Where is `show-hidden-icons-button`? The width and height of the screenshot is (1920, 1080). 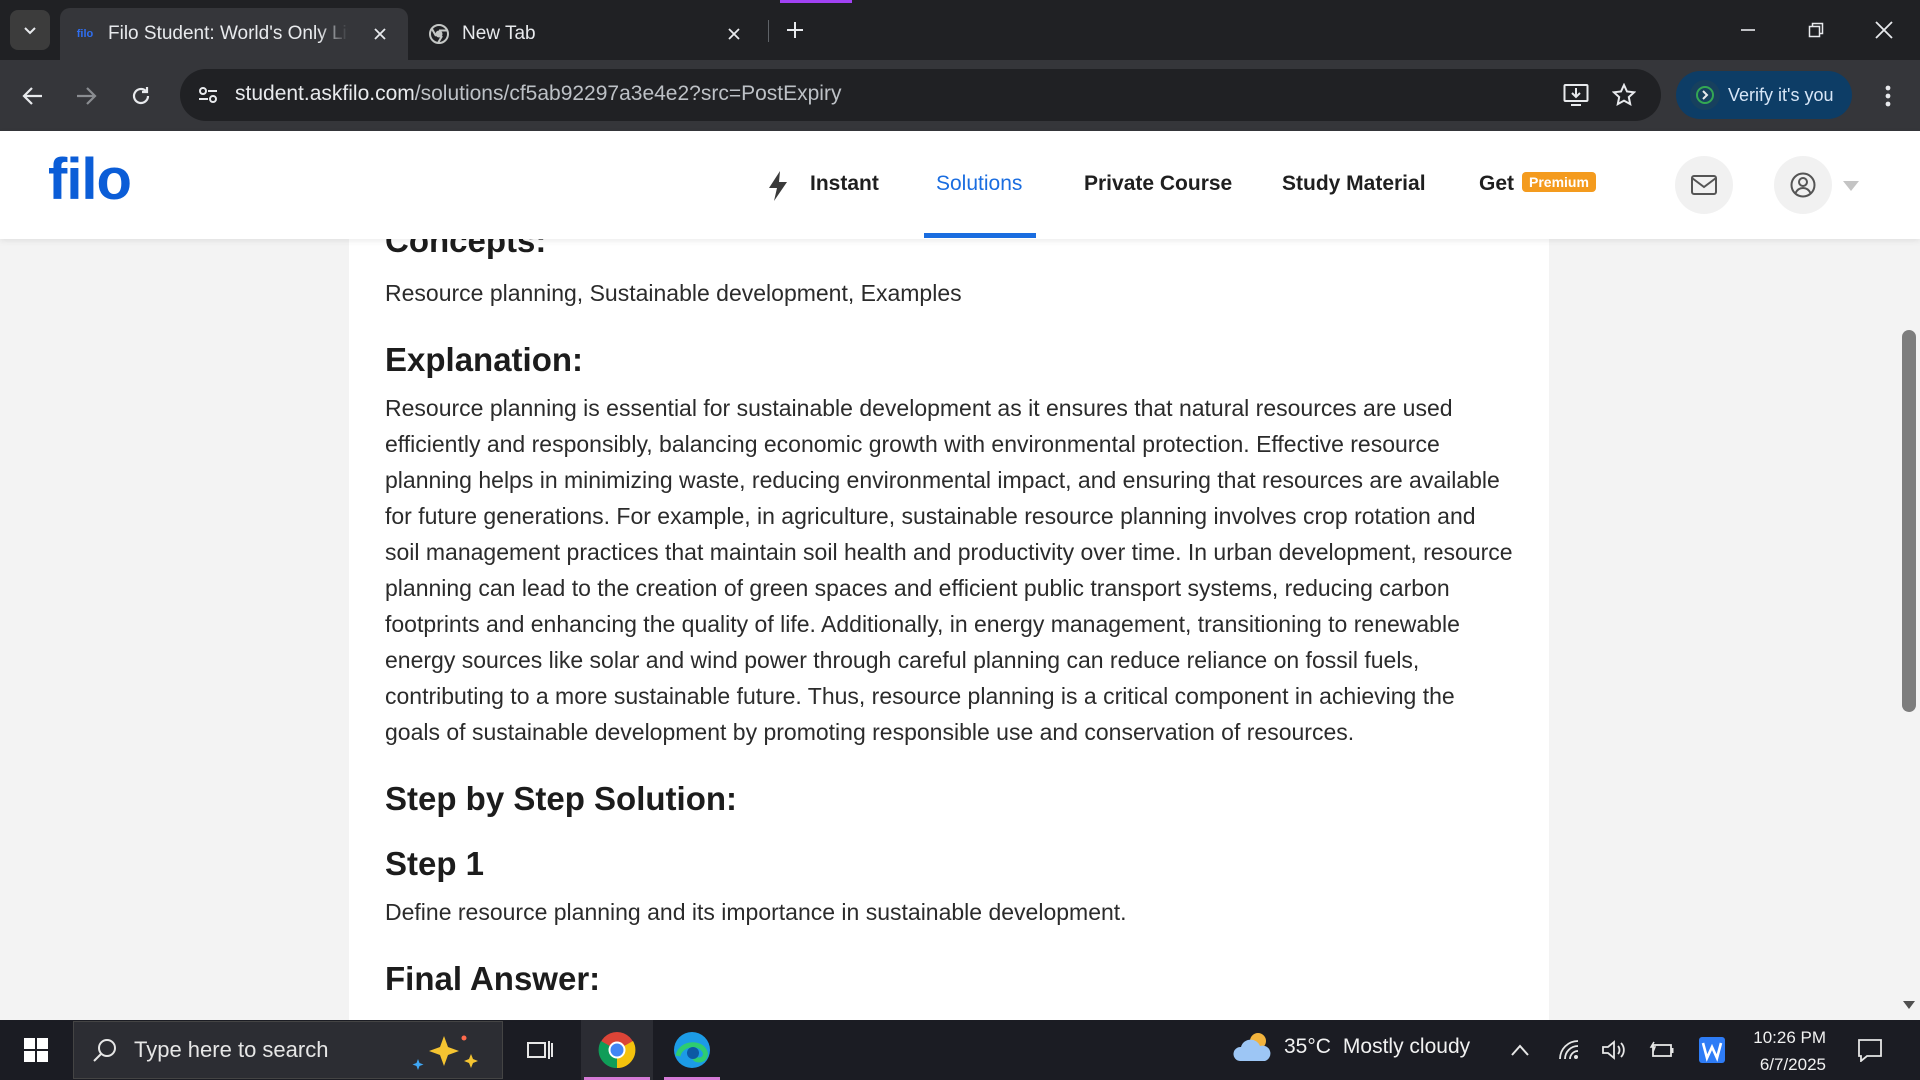
show-hidden-icons-button is located at coordinates (1520, 1050).